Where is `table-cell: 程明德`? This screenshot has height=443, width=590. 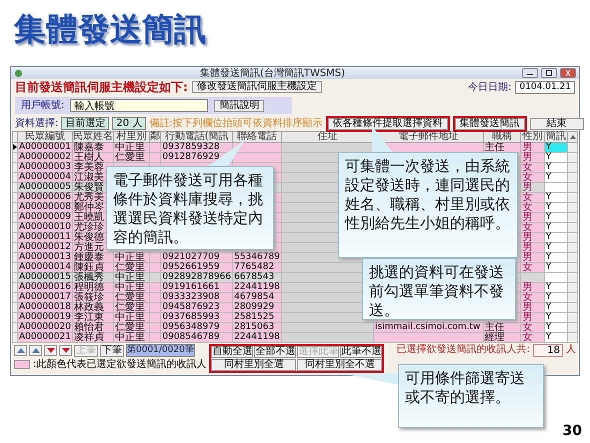 table-cell: 程明德 is located at coordinates (89, 287).